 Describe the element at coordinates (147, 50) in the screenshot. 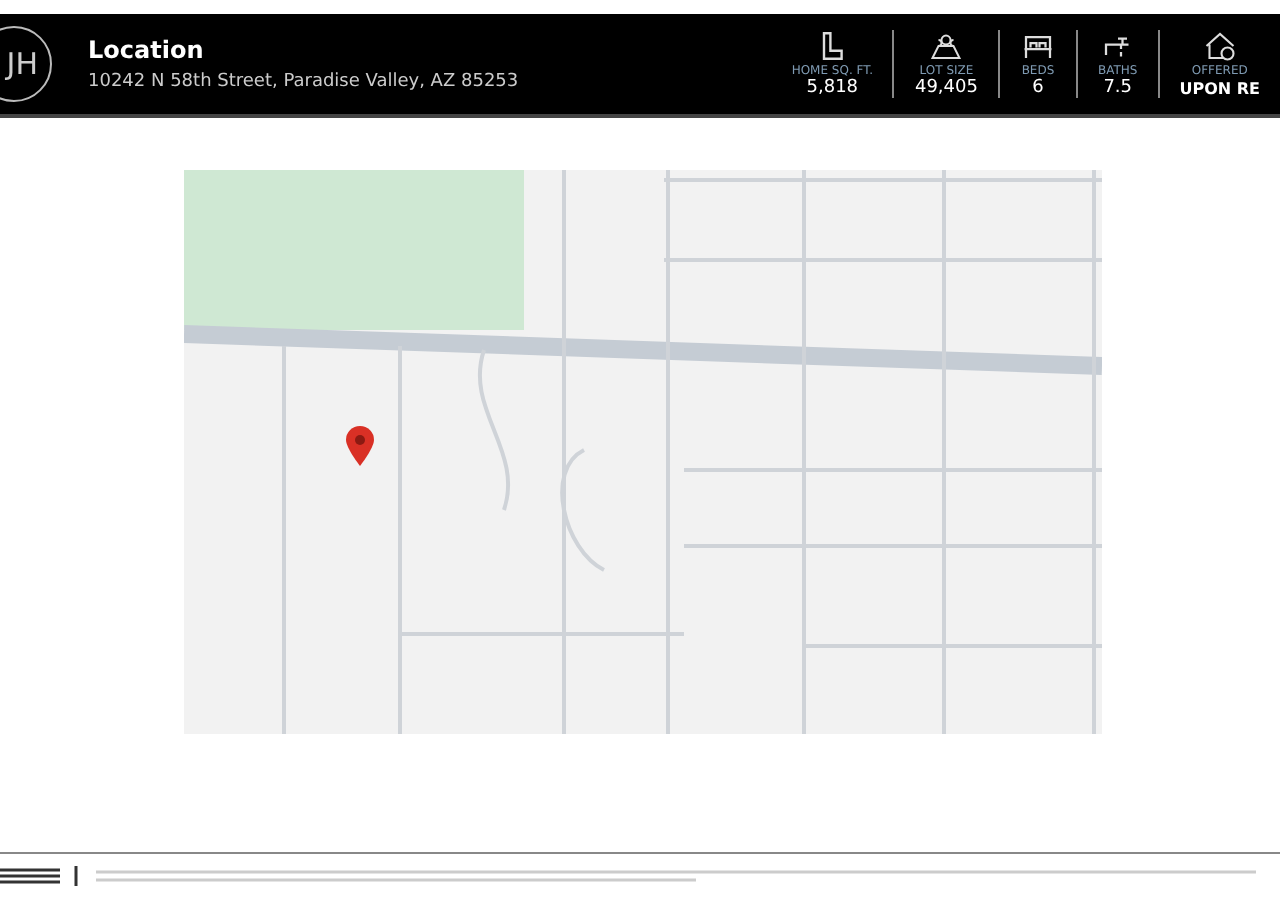

I see `section-title: Location` at that location.